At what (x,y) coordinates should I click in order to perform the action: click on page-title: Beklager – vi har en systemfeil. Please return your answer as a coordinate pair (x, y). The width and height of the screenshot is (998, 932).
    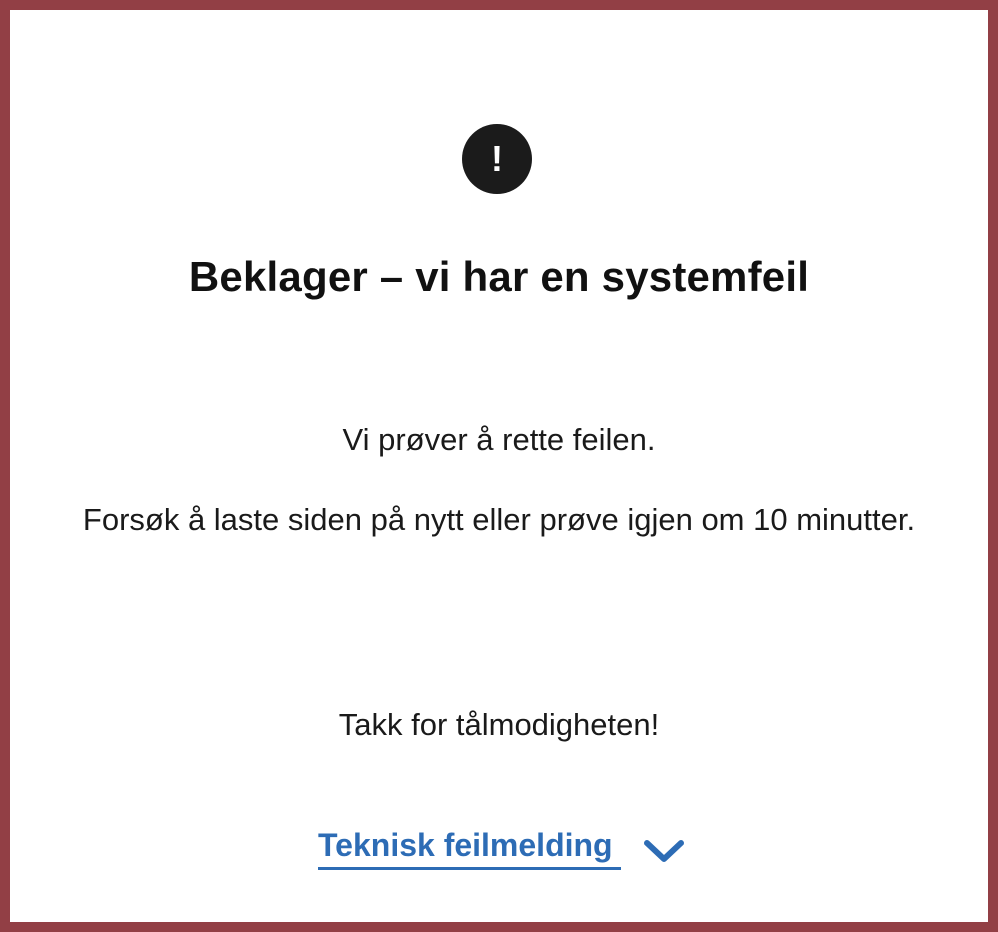
    Looking at the image, I should click on (499, 276).